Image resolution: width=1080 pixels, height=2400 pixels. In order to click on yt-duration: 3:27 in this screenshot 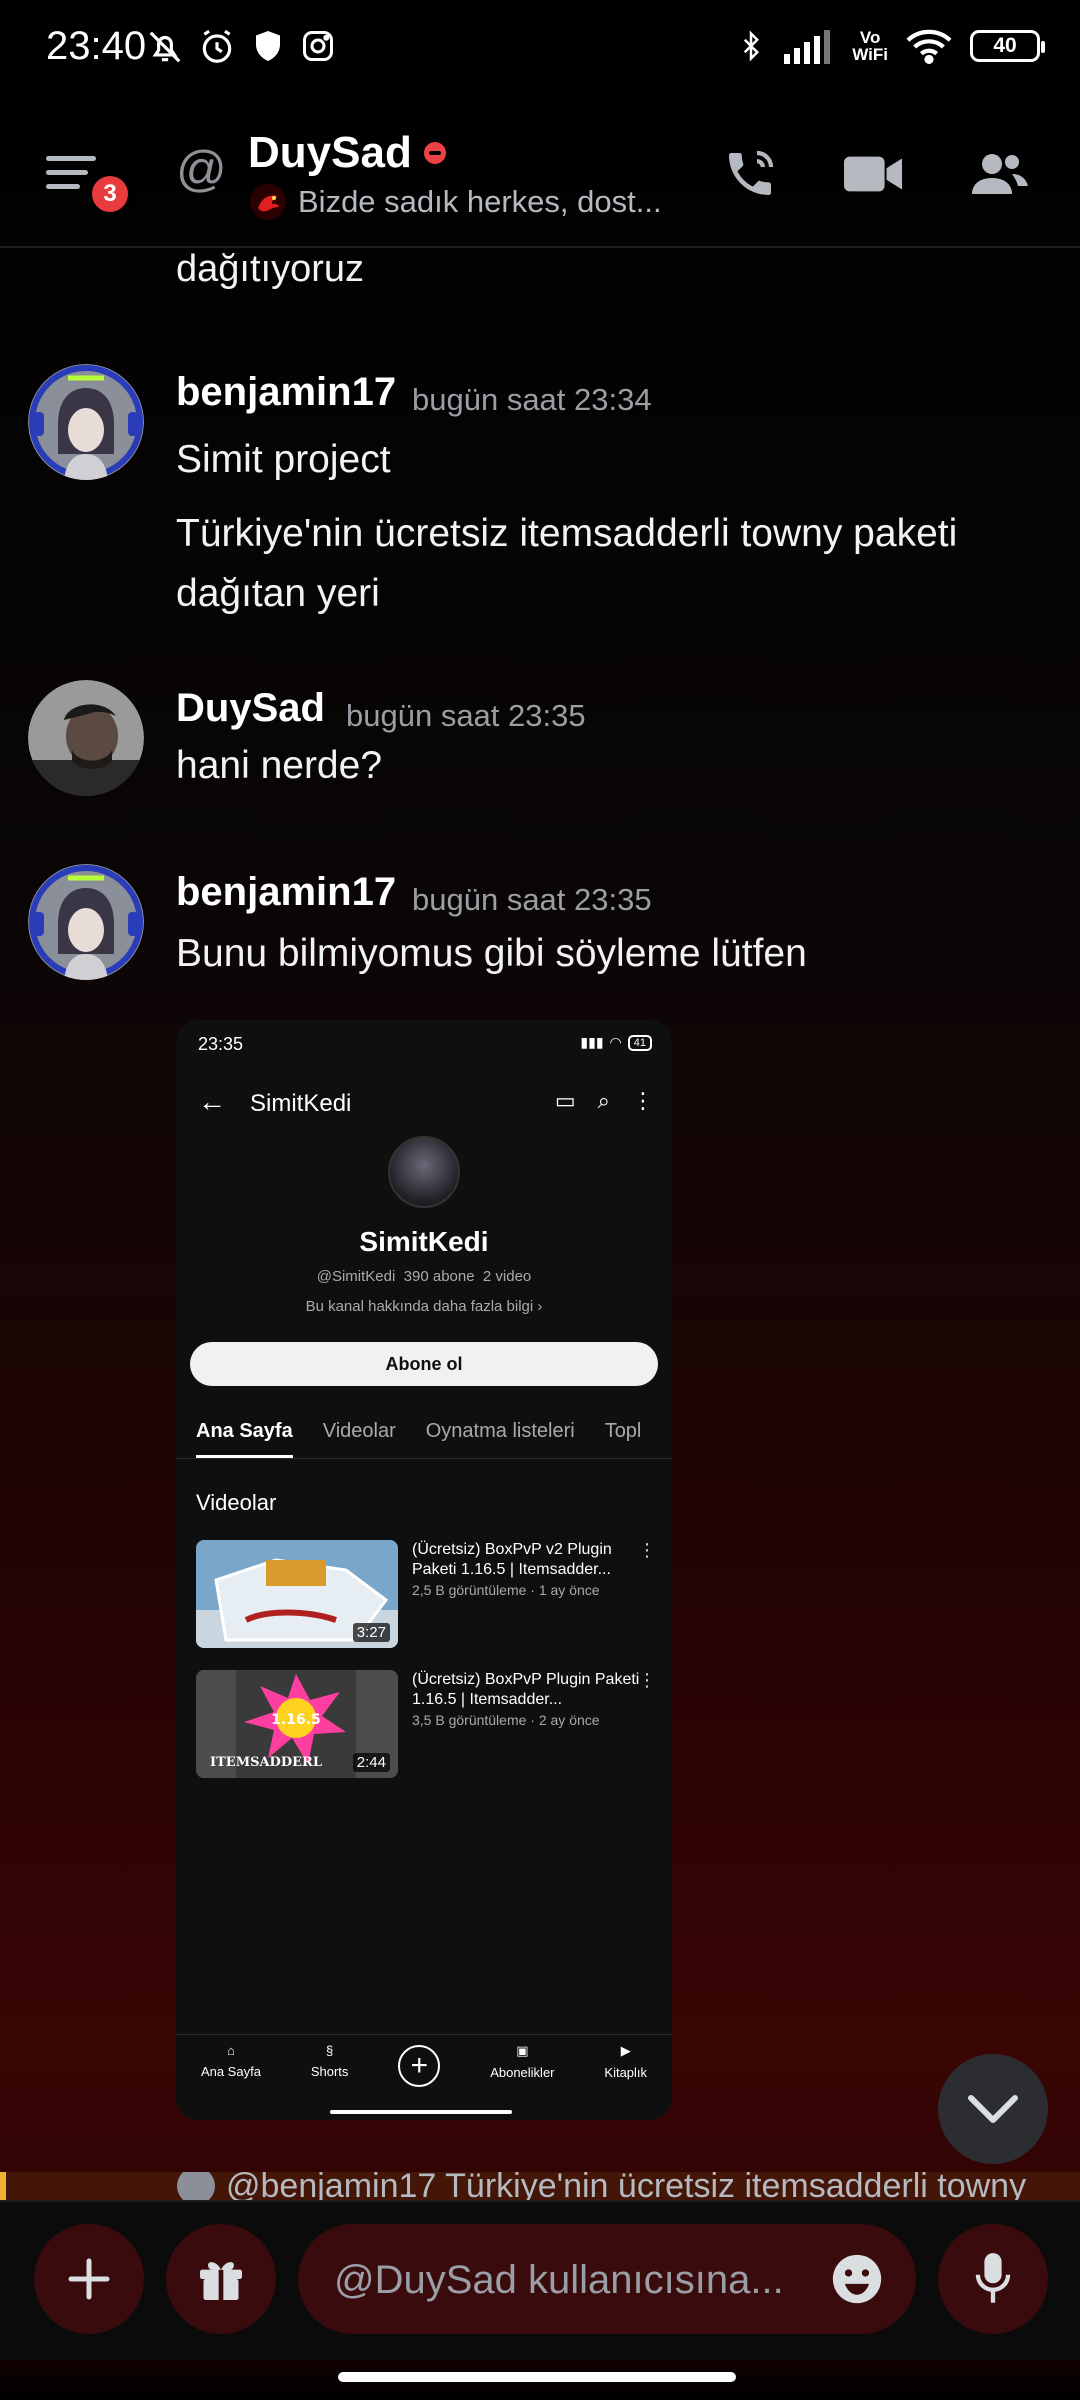, I will do `click(371, 1632)`.